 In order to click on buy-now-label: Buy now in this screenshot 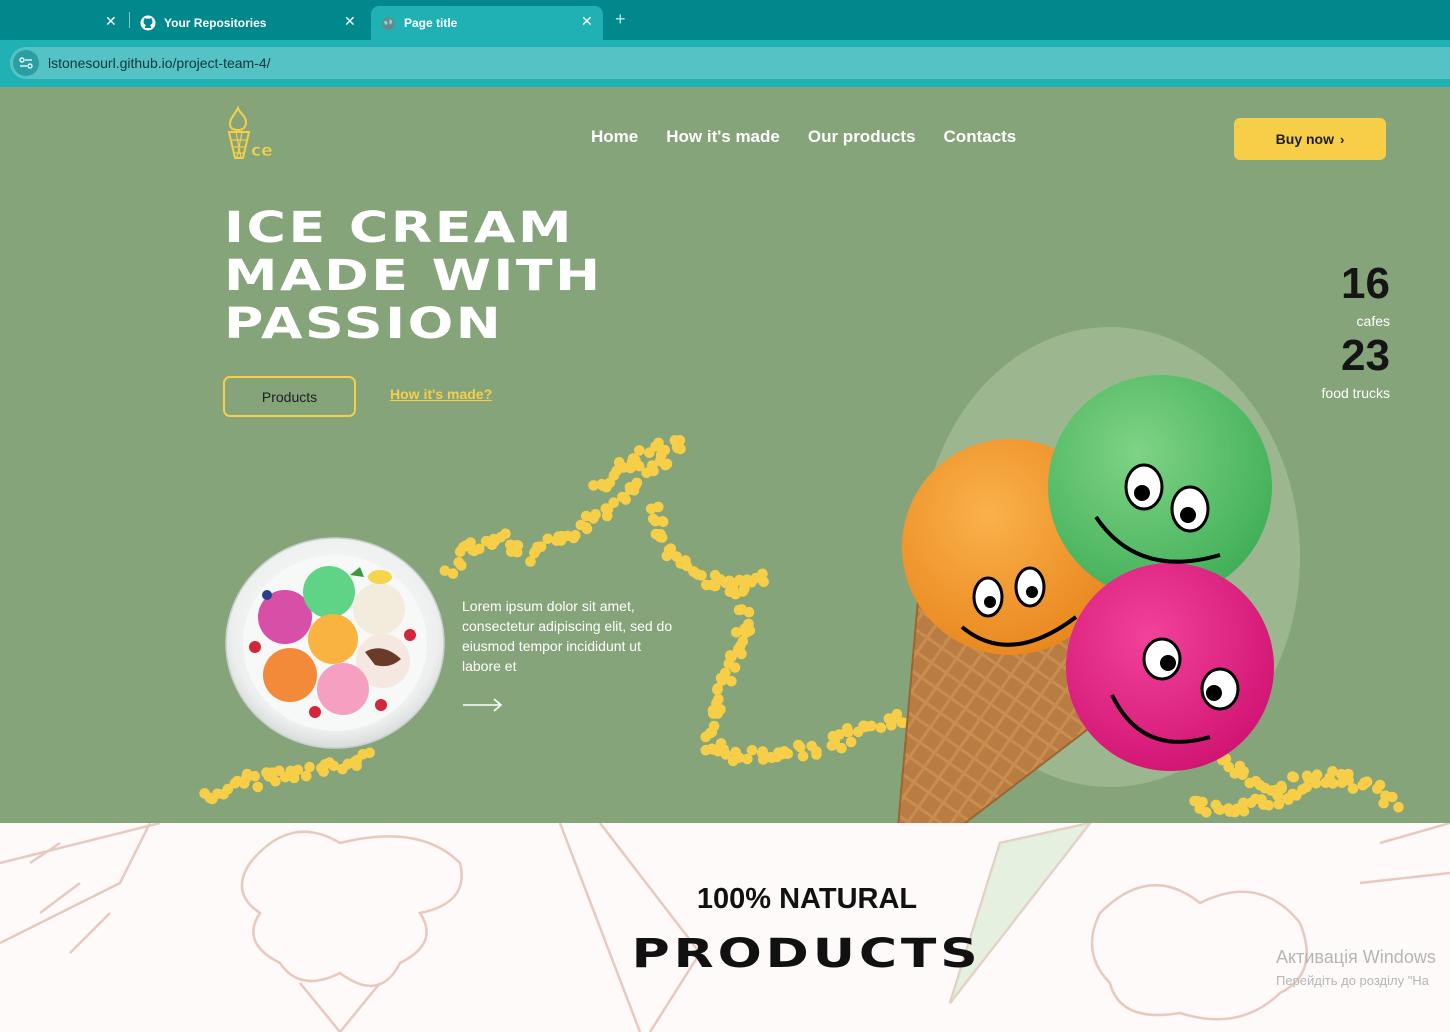, I will do `click(1304, 139)`.